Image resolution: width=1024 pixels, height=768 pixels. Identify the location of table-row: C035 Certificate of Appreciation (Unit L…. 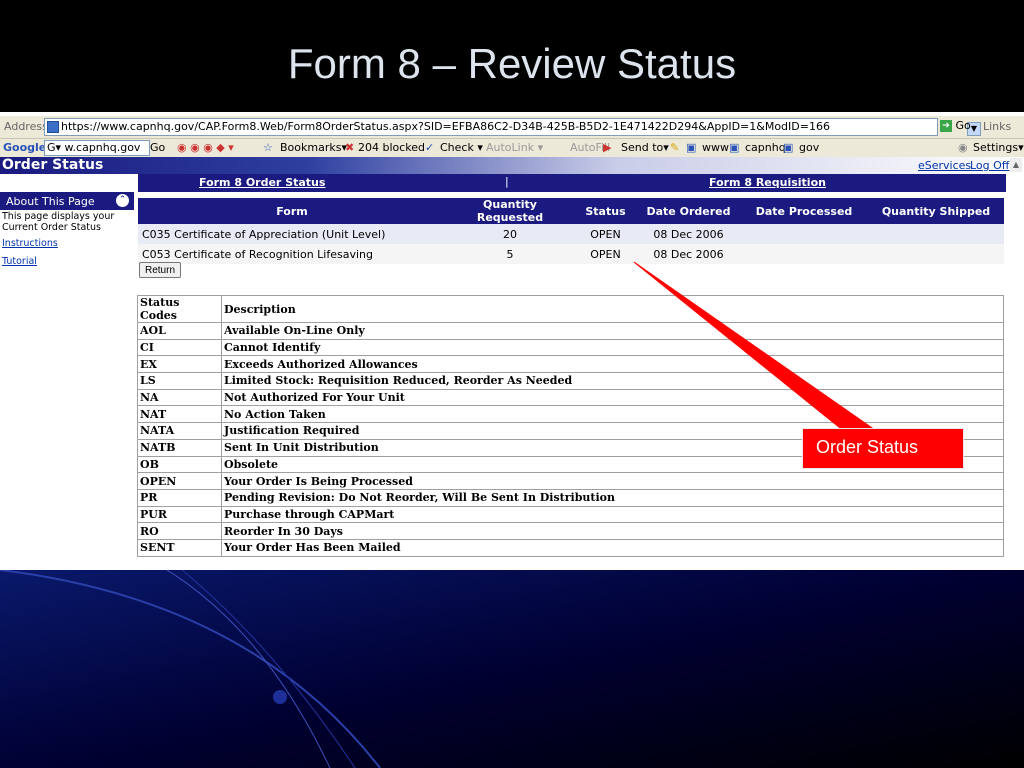
(571, 234).